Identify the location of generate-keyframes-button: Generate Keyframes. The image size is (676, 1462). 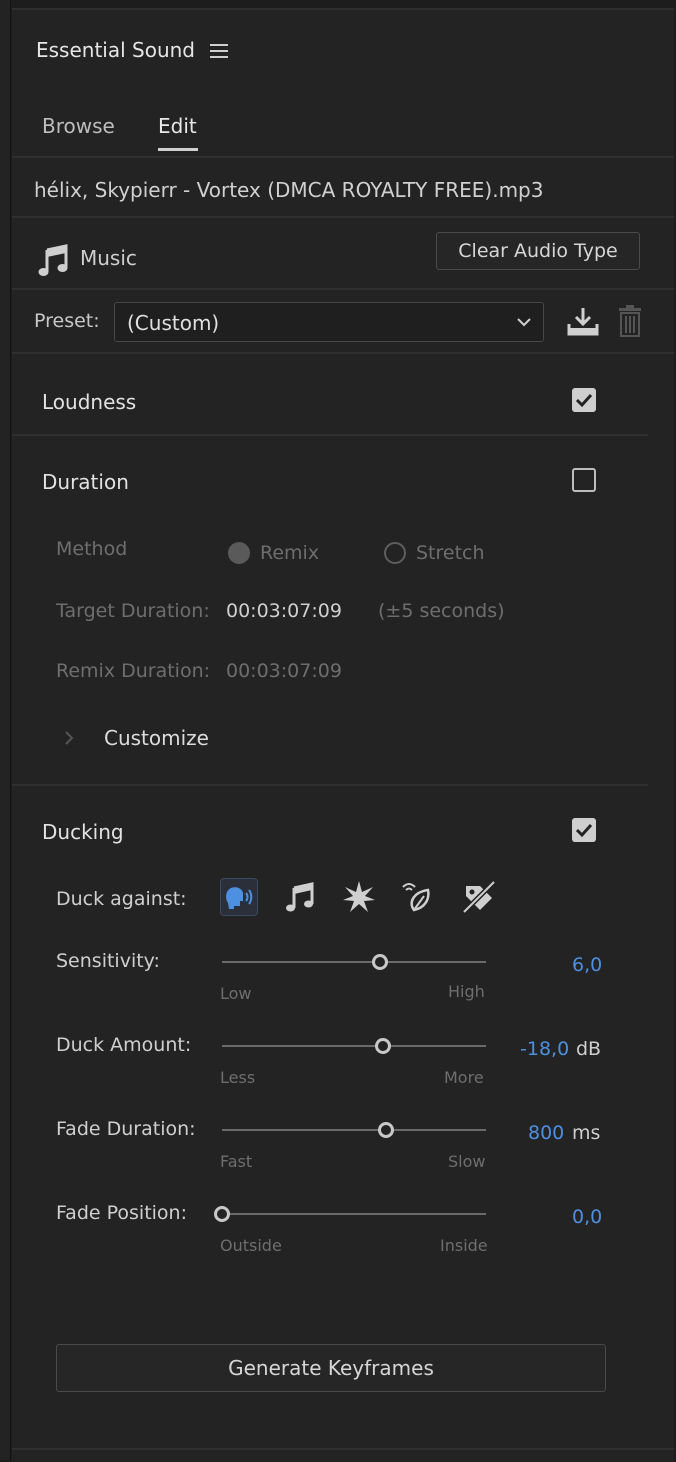
(331, 1368).